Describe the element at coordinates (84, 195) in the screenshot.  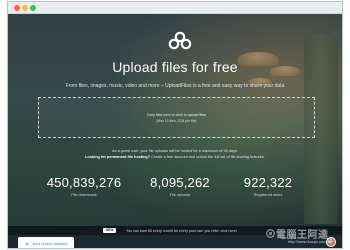
I see `stat-label: File downloads` at that location.